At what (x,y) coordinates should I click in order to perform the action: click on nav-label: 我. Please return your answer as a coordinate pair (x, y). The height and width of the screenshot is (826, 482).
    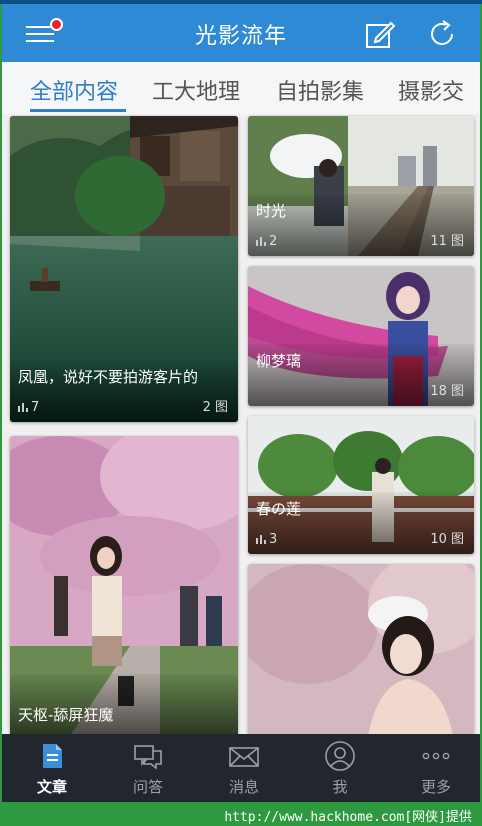
    Looking at the image, I should click on (340, 787).